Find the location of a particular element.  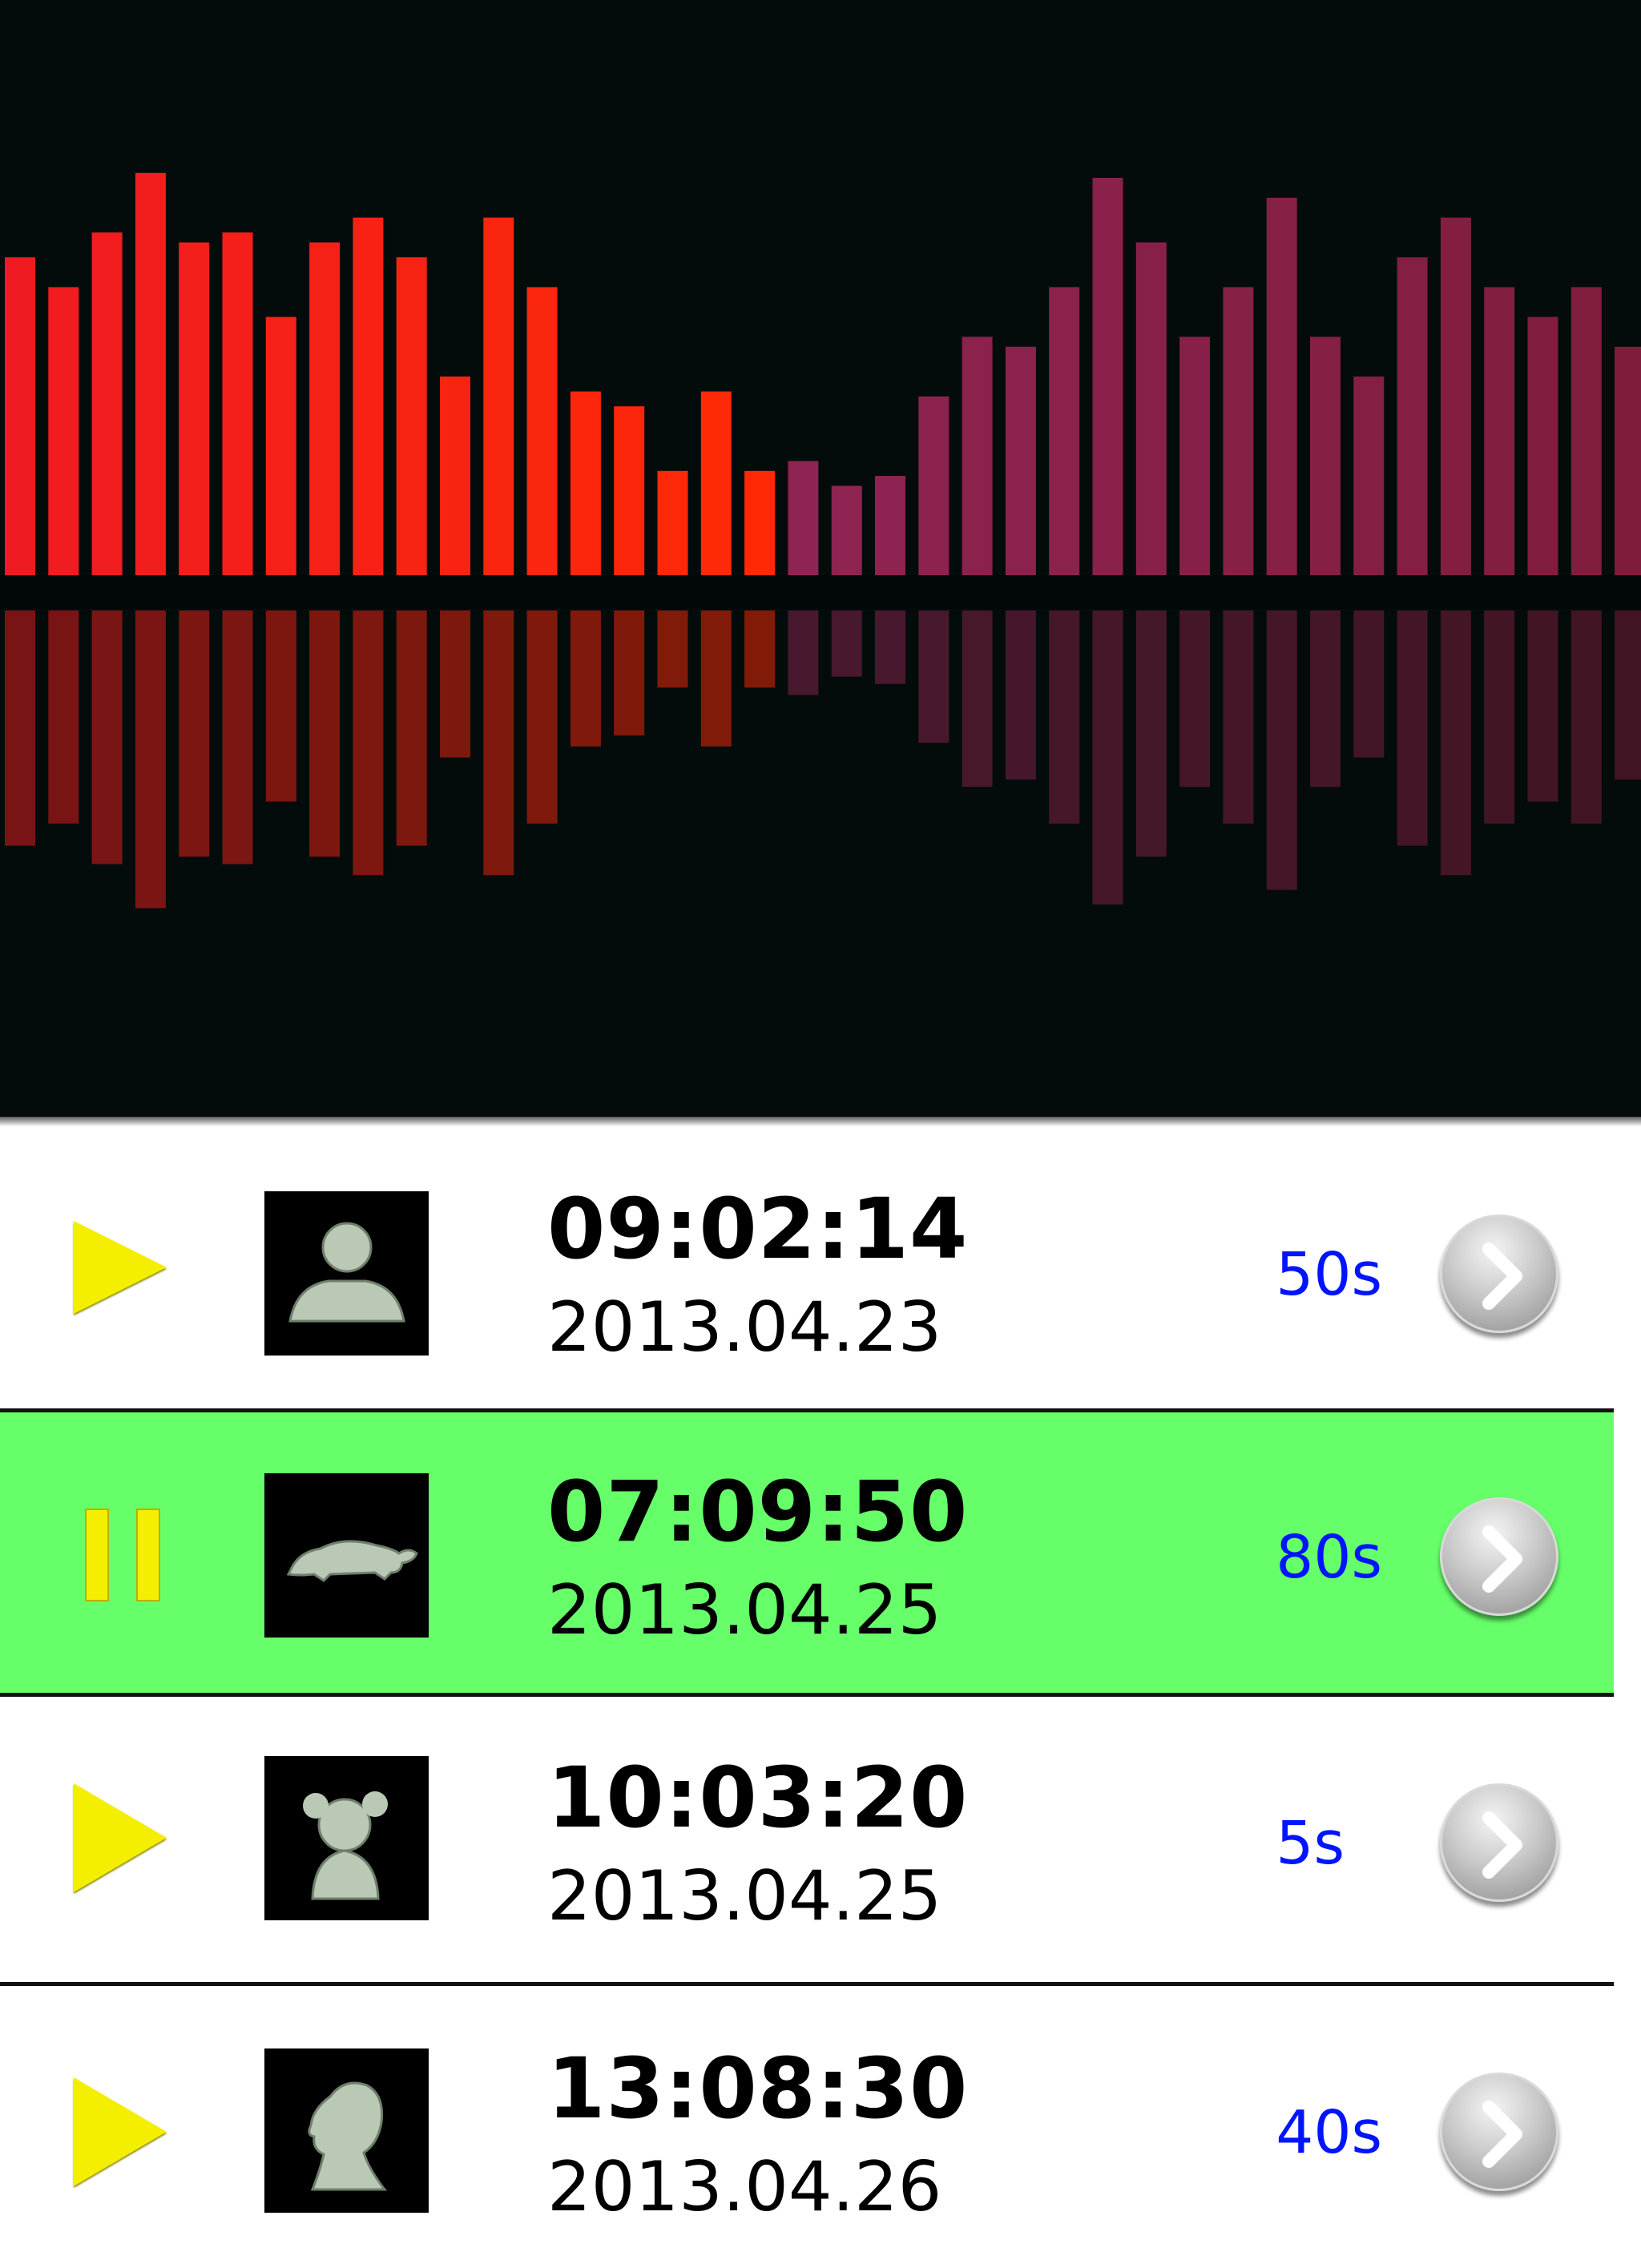

recording-duration: 50s is located at coordinates (1329, 1275).